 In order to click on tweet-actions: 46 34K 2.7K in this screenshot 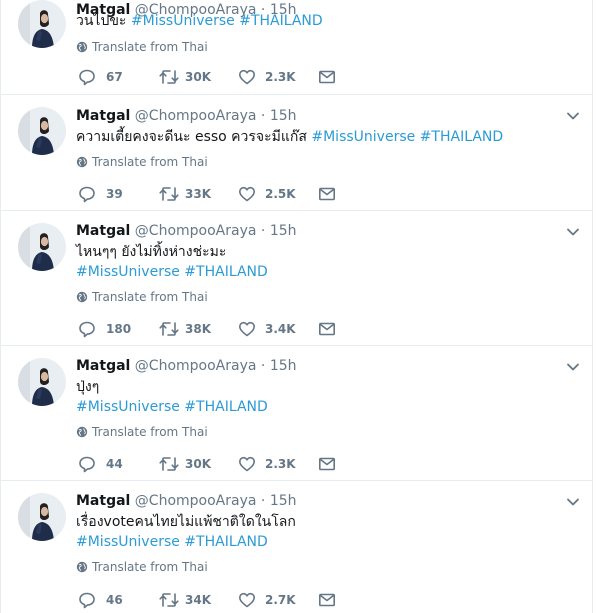, I will do `click(226, 600)`.